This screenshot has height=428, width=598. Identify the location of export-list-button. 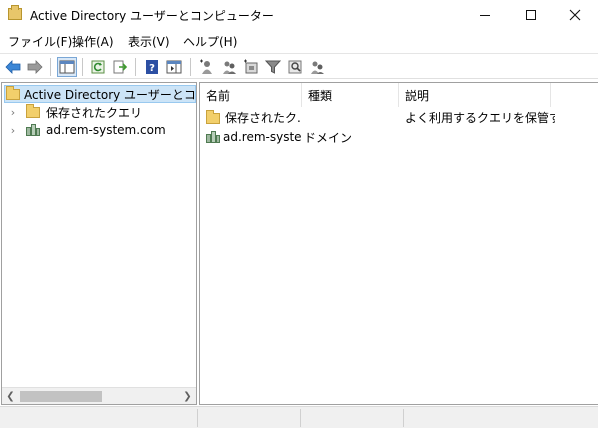
(120, 67).